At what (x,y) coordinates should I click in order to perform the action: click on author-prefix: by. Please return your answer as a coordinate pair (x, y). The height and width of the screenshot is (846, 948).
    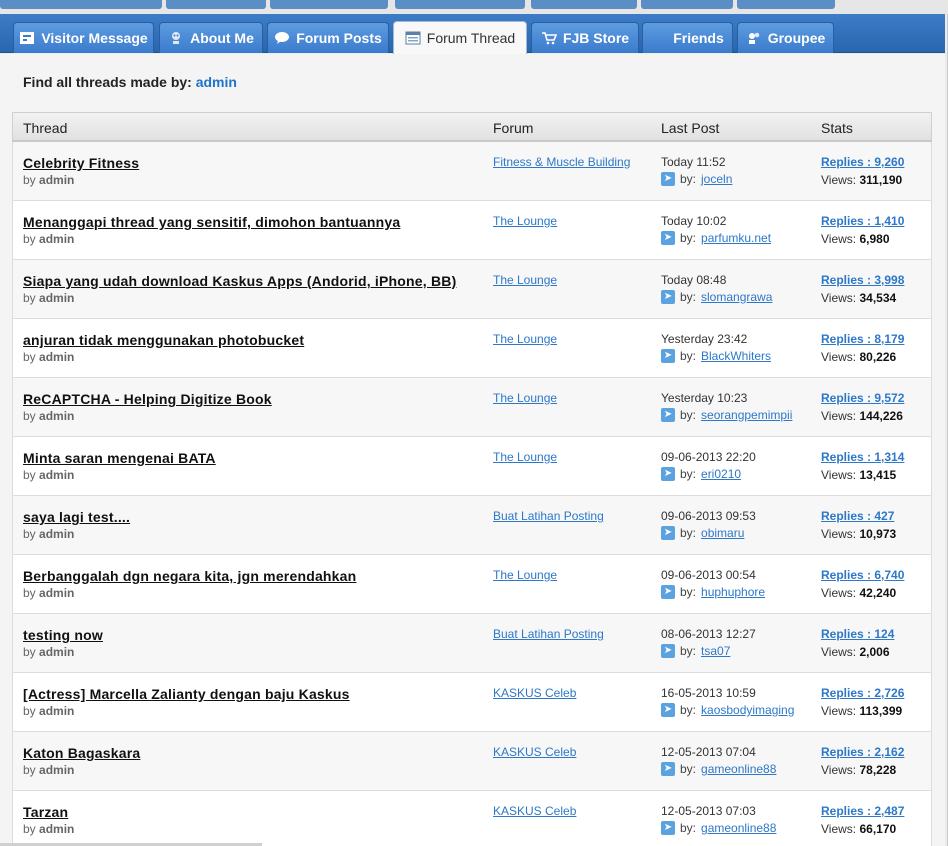
    Looking at the image, I should click on (29, 239).